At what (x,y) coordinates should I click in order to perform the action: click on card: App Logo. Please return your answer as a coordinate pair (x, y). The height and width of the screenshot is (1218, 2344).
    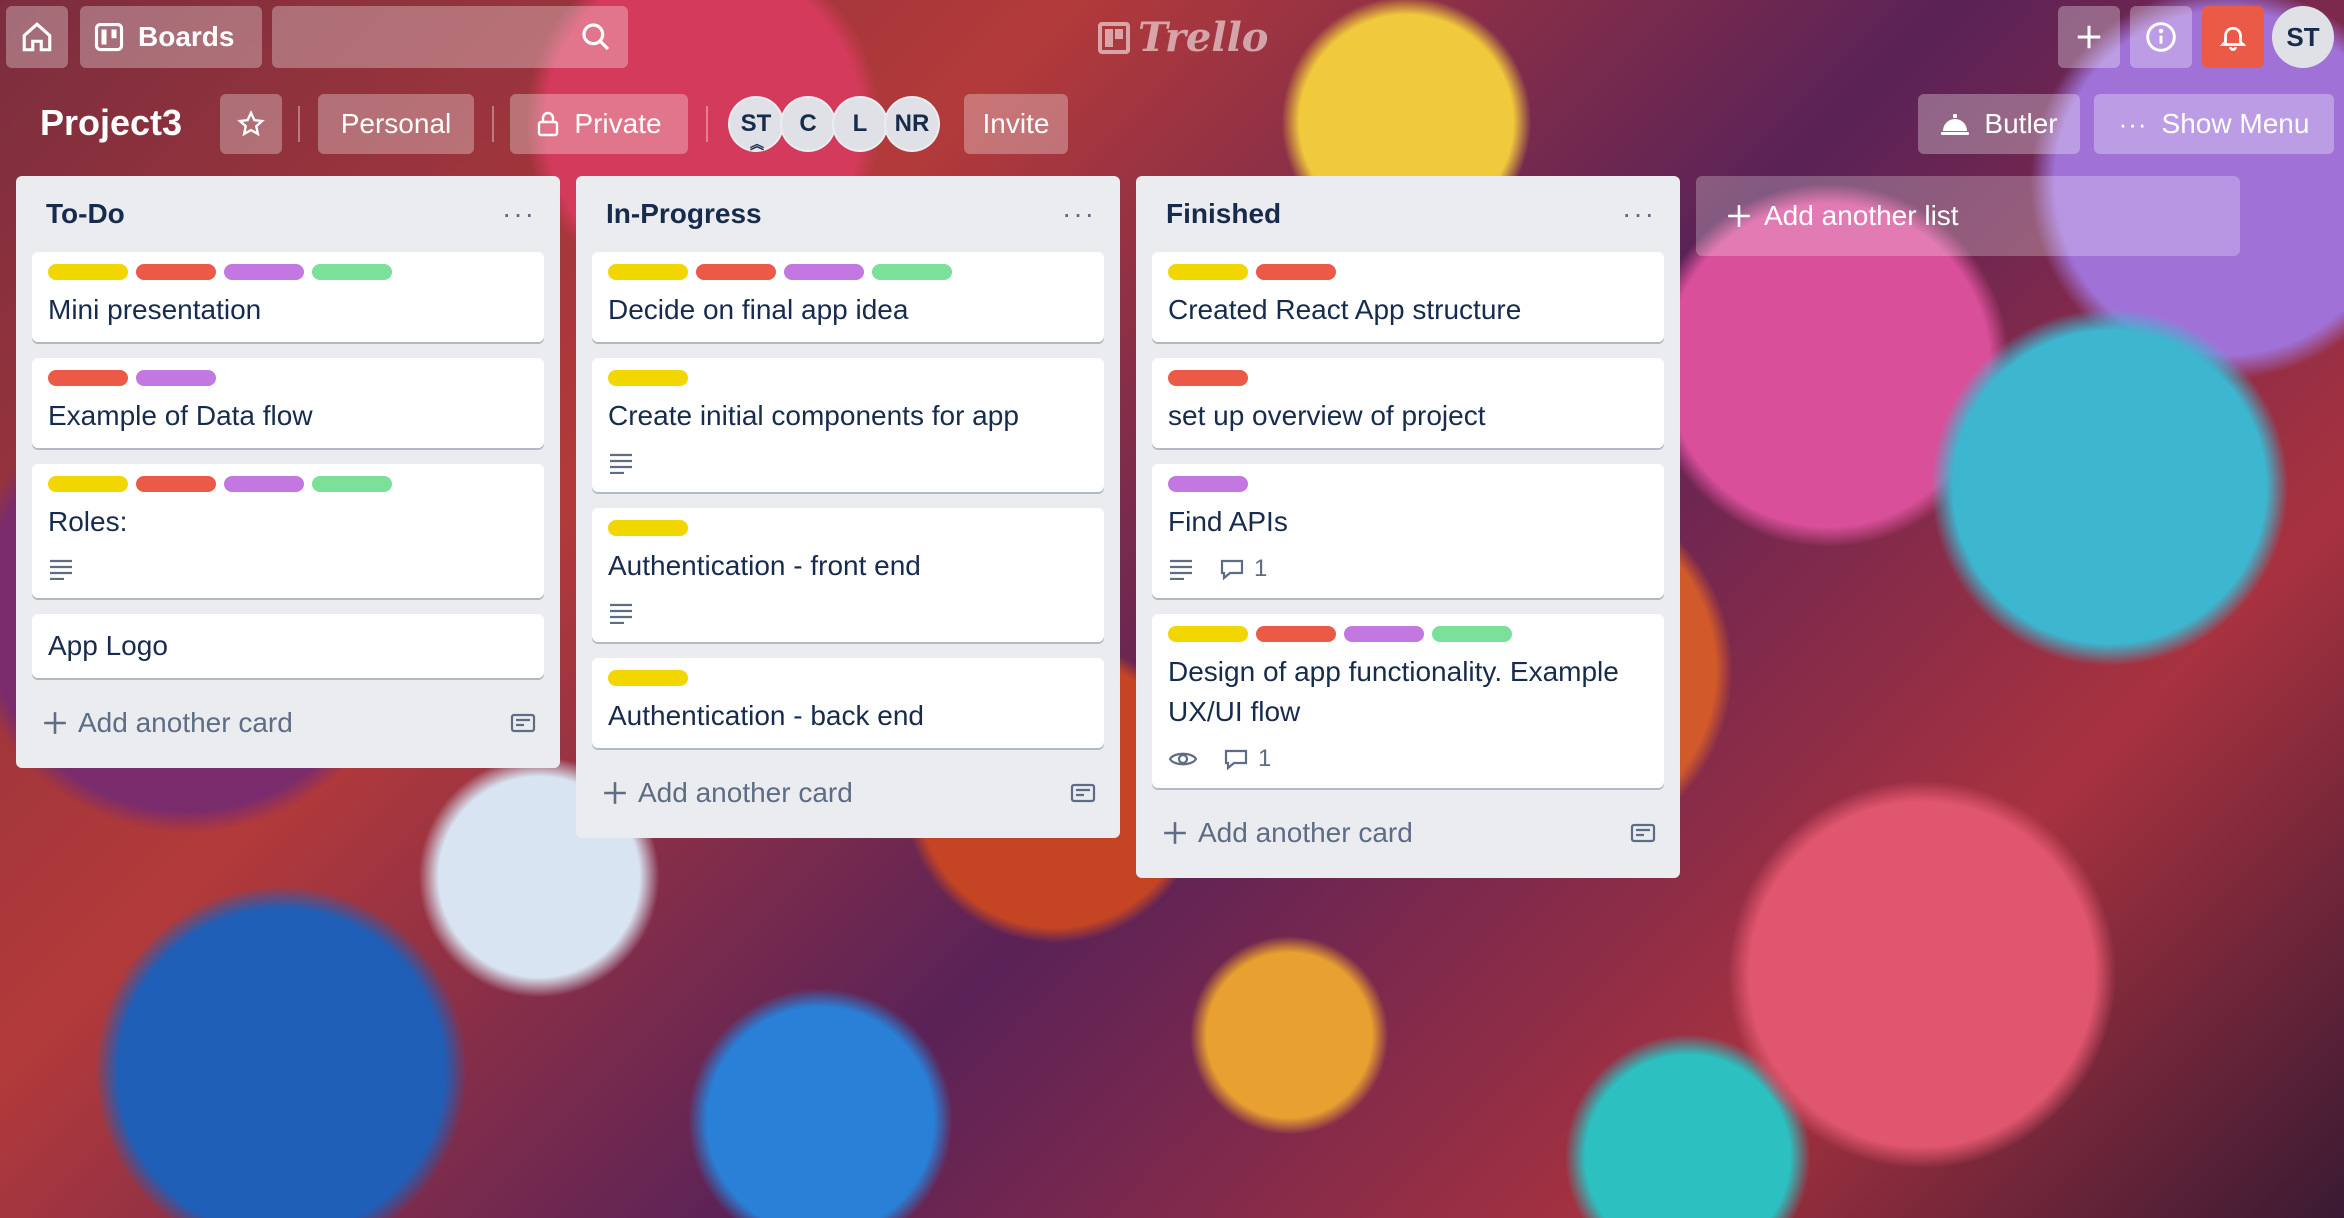
    Looking at the image, I should click on (288, 646).